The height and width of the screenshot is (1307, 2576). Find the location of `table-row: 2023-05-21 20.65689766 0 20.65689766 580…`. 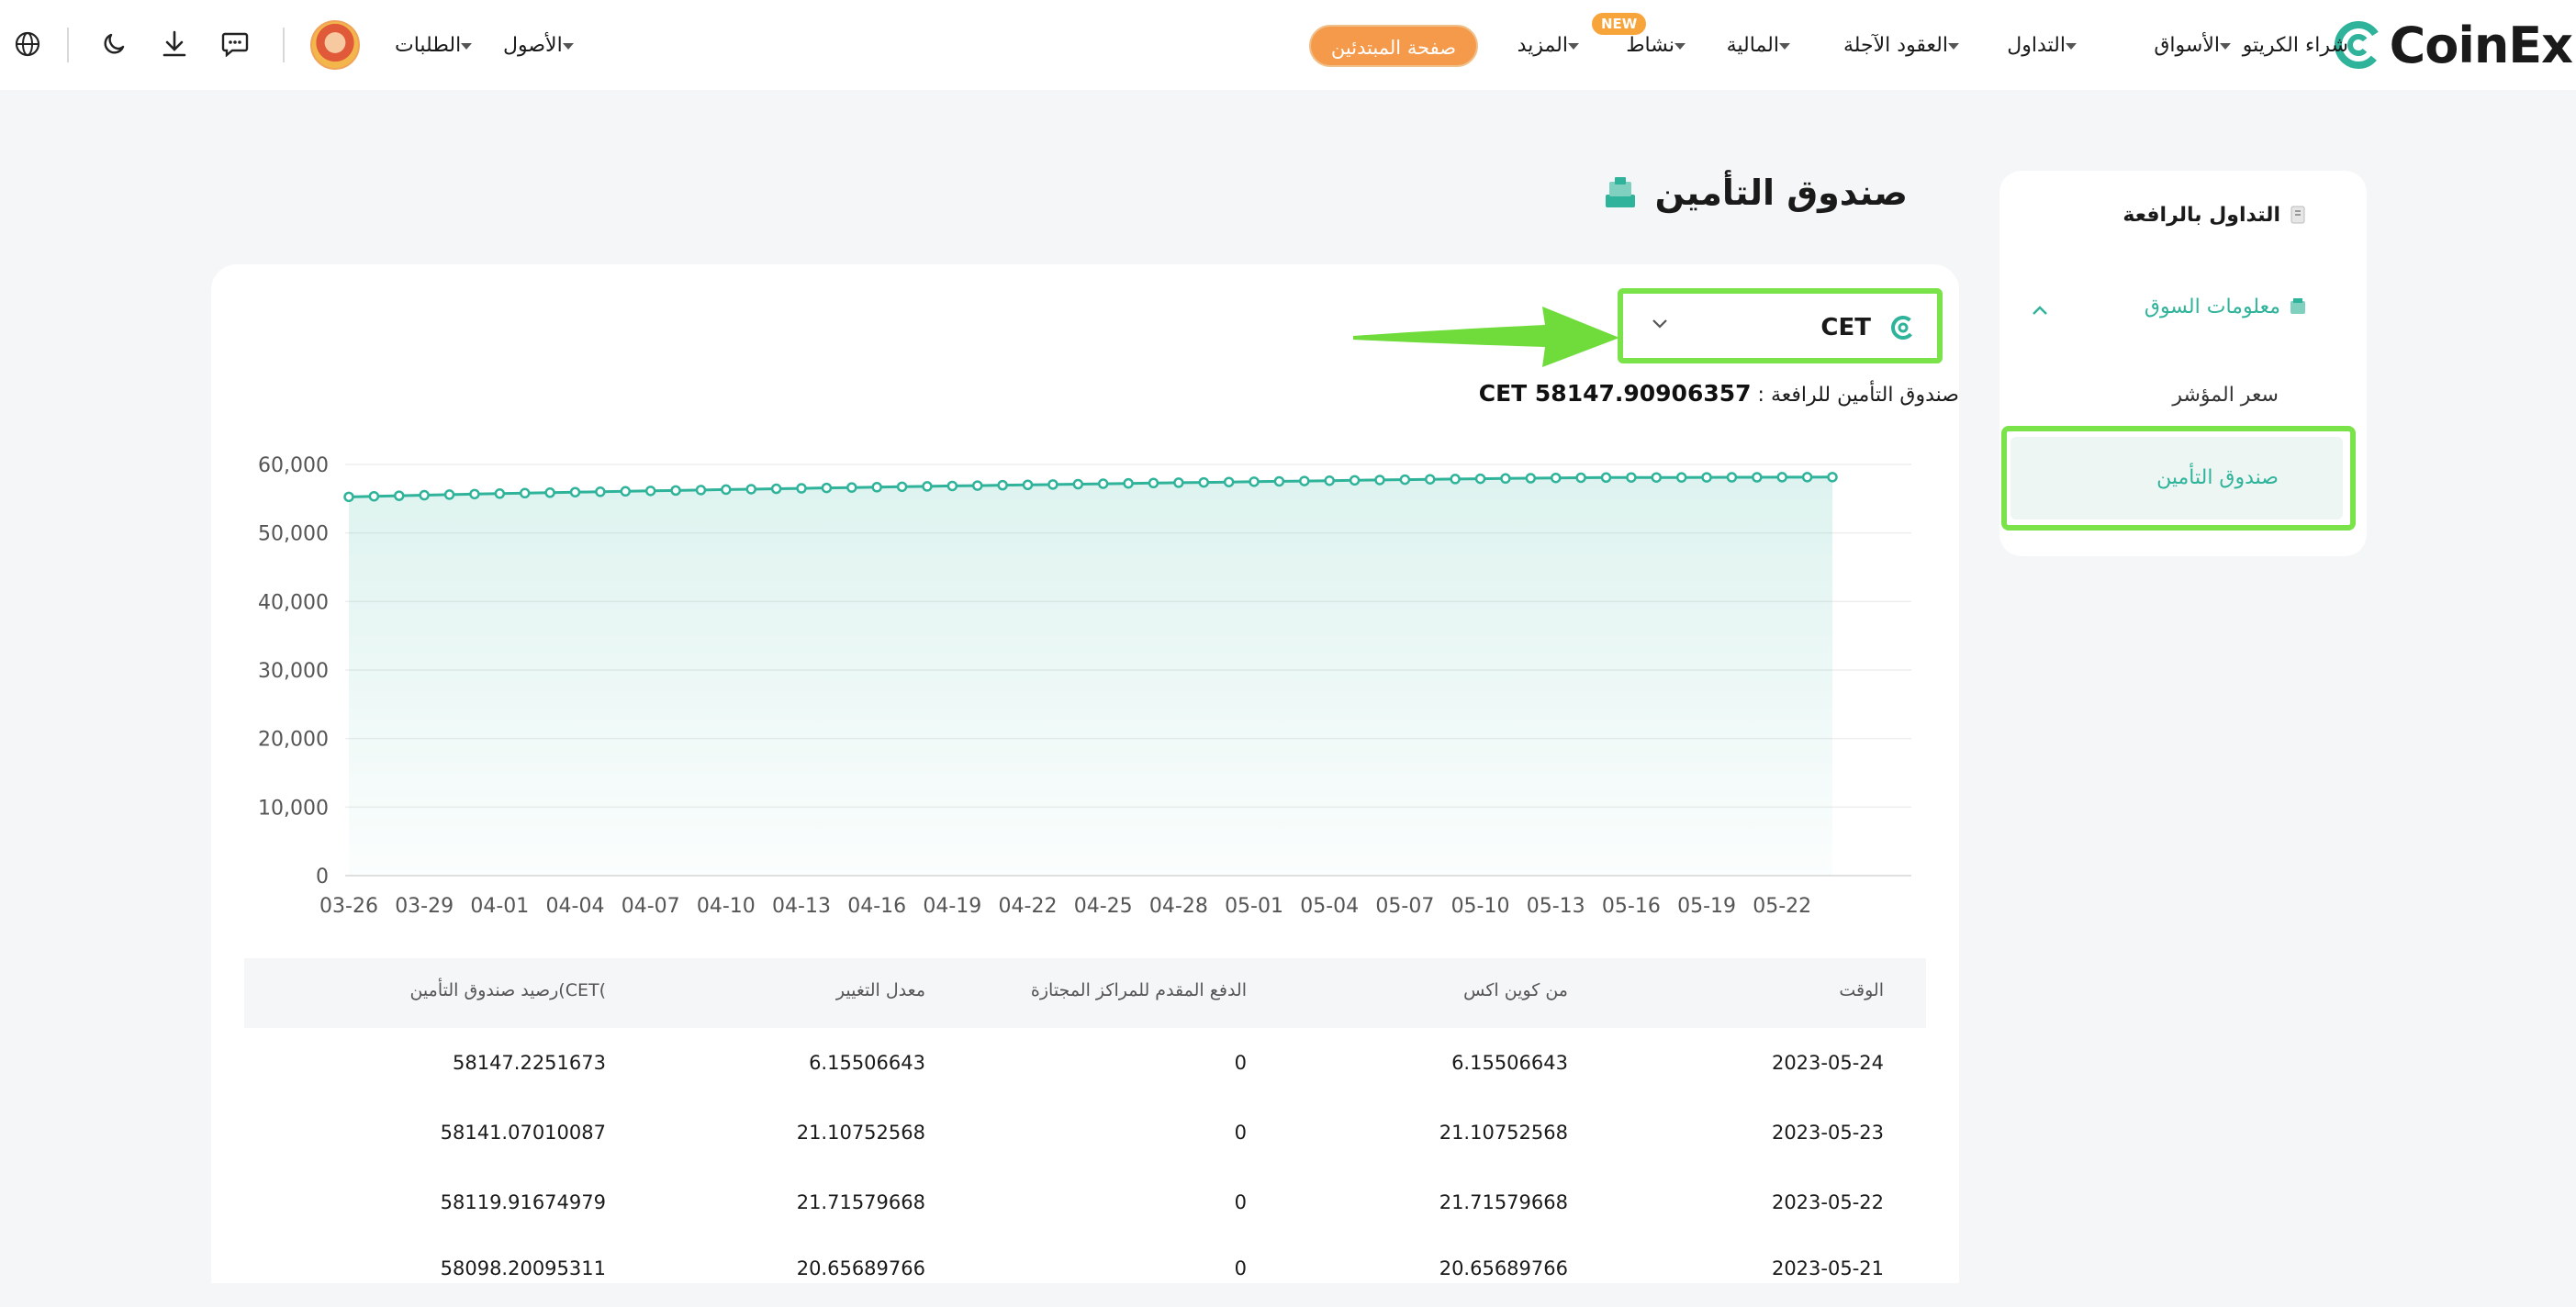

table-row: 2023-05-21 20.65689766 0 20.65689766 580… is located at coordinates (1085, 1272).